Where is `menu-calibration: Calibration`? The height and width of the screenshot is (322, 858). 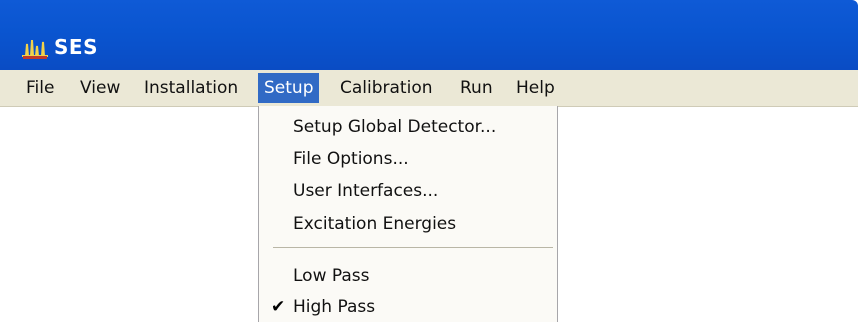
menu-calibration: Calibration is located at coordinates (386, 88).